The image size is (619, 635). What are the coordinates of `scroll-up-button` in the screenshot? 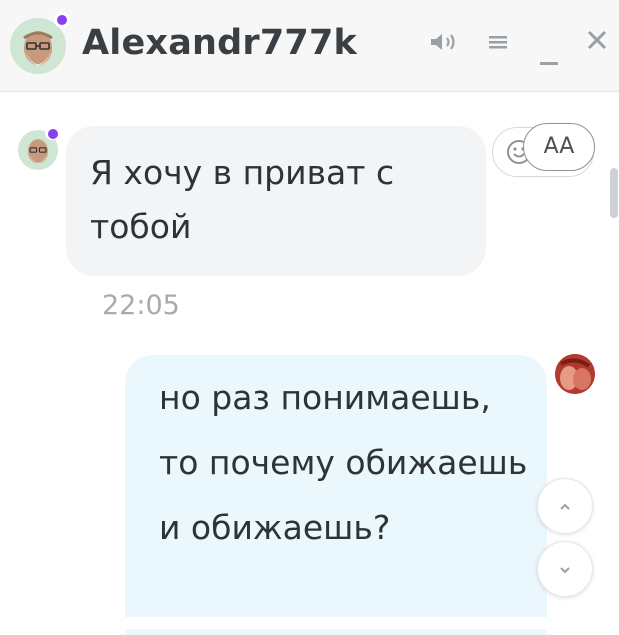 It's located at (565, 506).